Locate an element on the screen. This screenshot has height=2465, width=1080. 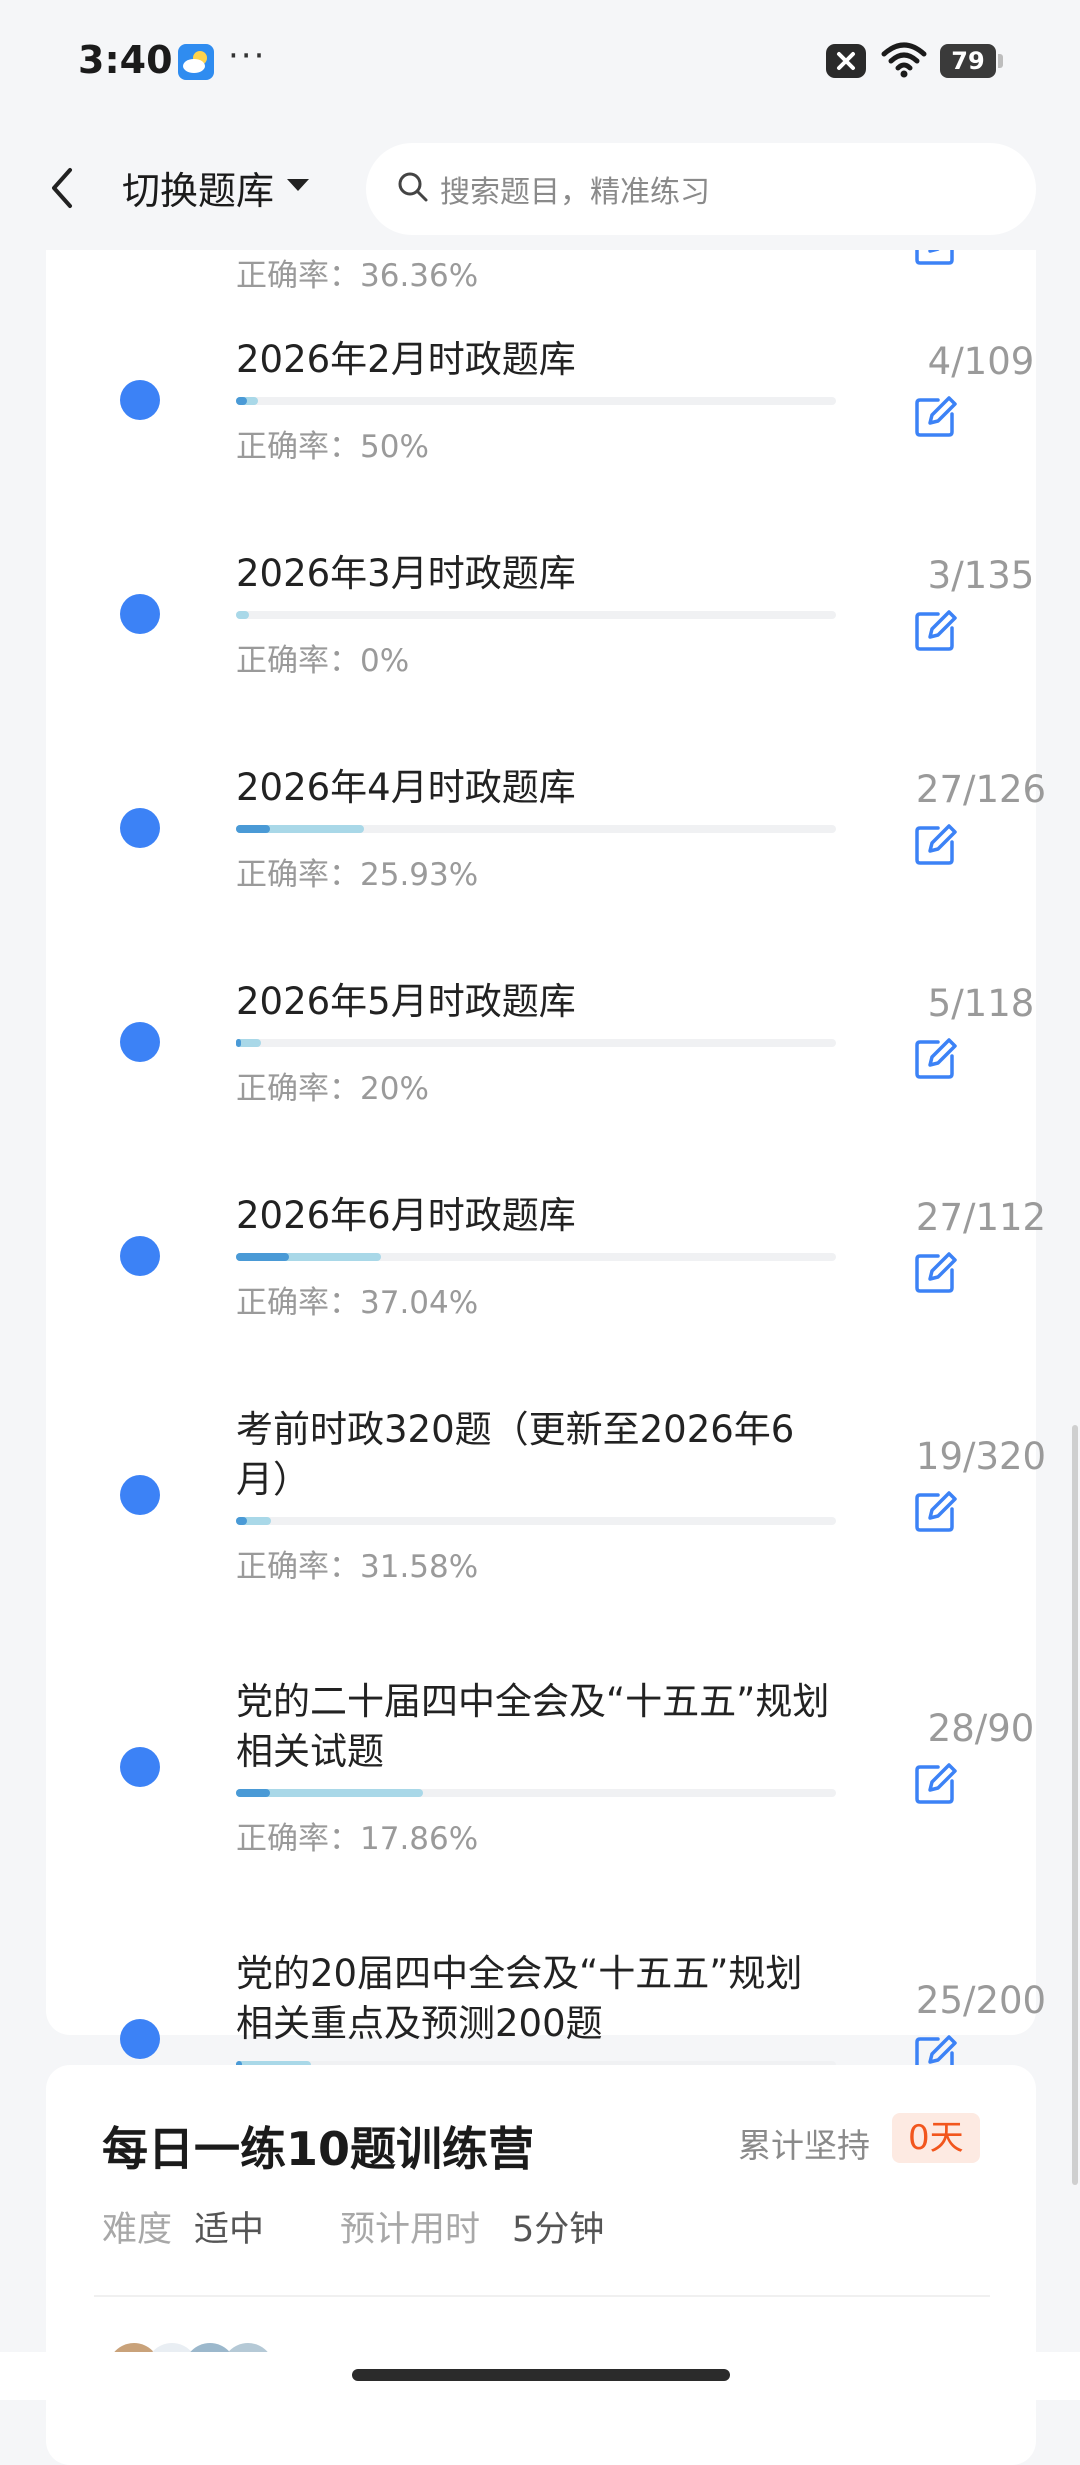
caret-down-icon is located at coordinates (298, 187).